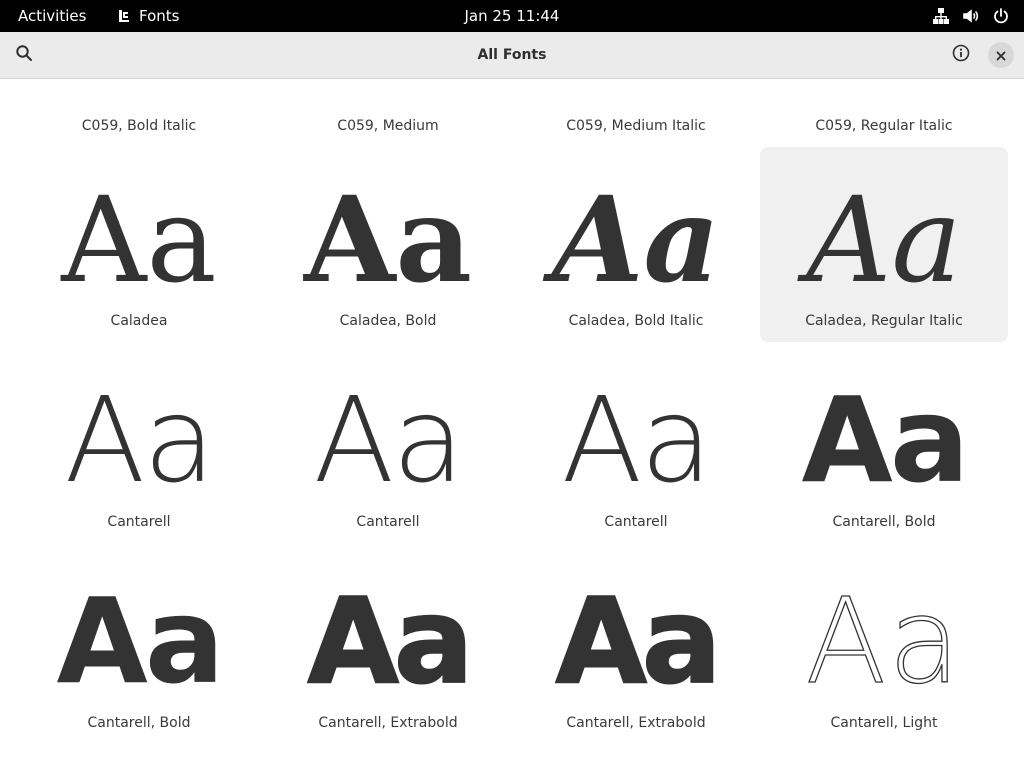 Image resolution: width=1024 pixels, height=768 pixels. What do you see at coordinates (388, 126) in the screenshot?
I see `font-name: C059, Medium` at bounding box center [388, 126].